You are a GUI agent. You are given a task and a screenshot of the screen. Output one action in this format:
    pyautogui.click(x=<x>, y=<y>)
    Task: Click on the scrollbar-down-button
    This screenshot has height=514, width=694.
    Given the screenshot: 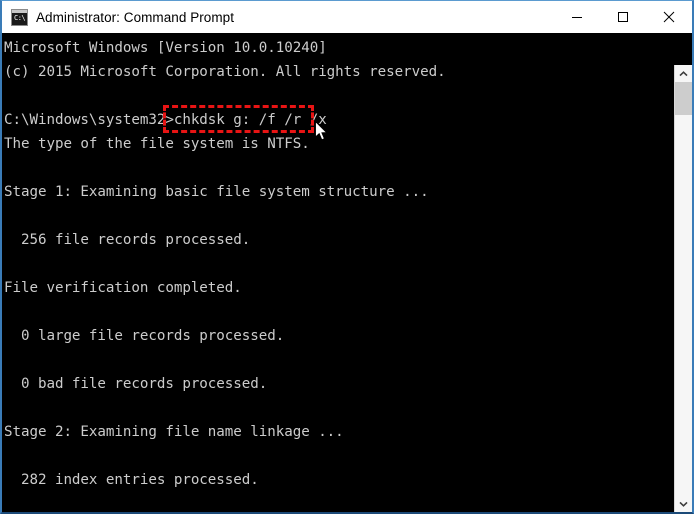 What is the action you would take?
    pyautogui.click(x=683, y=503)
    